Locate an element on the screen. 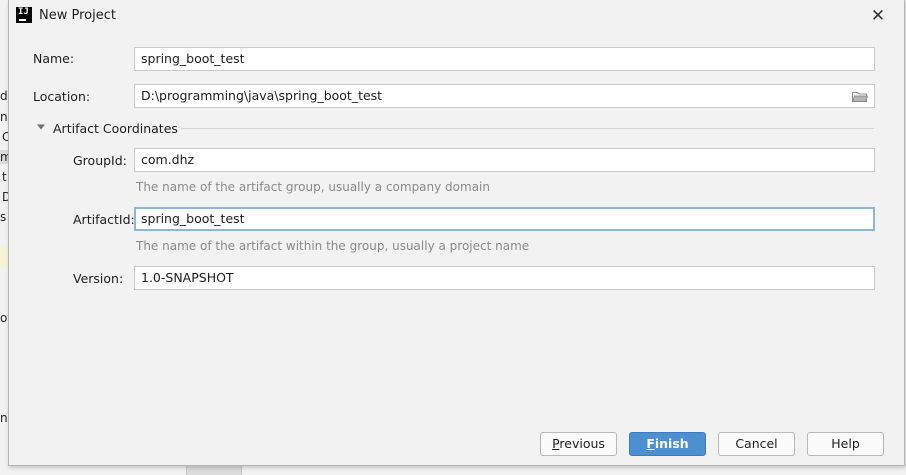 This screenshot has width=906, height=475. version-label: Version: is located at coordinates (98, 278).